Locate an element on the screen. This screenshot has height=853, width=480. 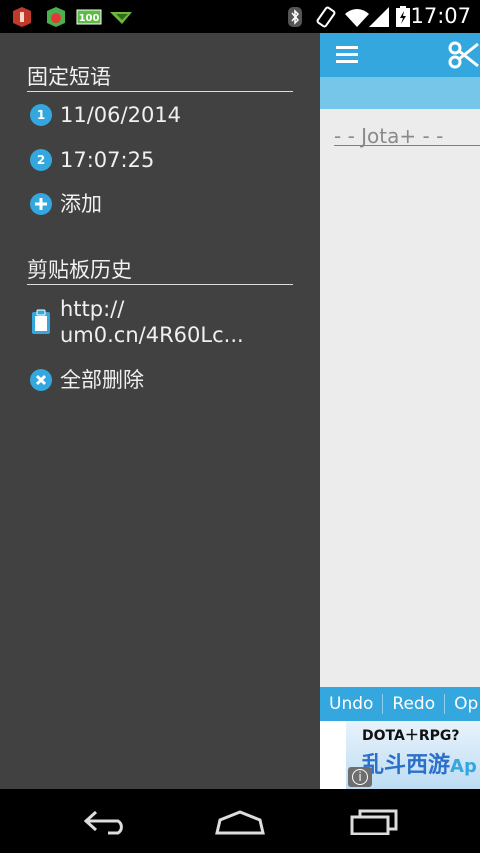
fixed-phrase-text: 11/06/2014 is located at coordinates (121, 115).